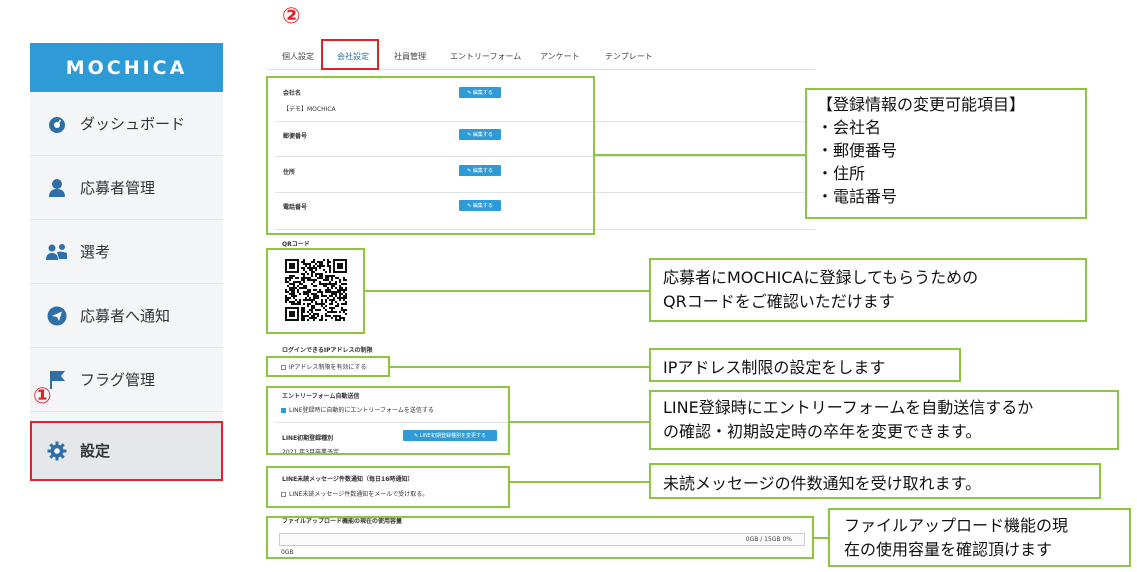  I want to click on registration-callout-item: ・会社名, so click(849, 127).